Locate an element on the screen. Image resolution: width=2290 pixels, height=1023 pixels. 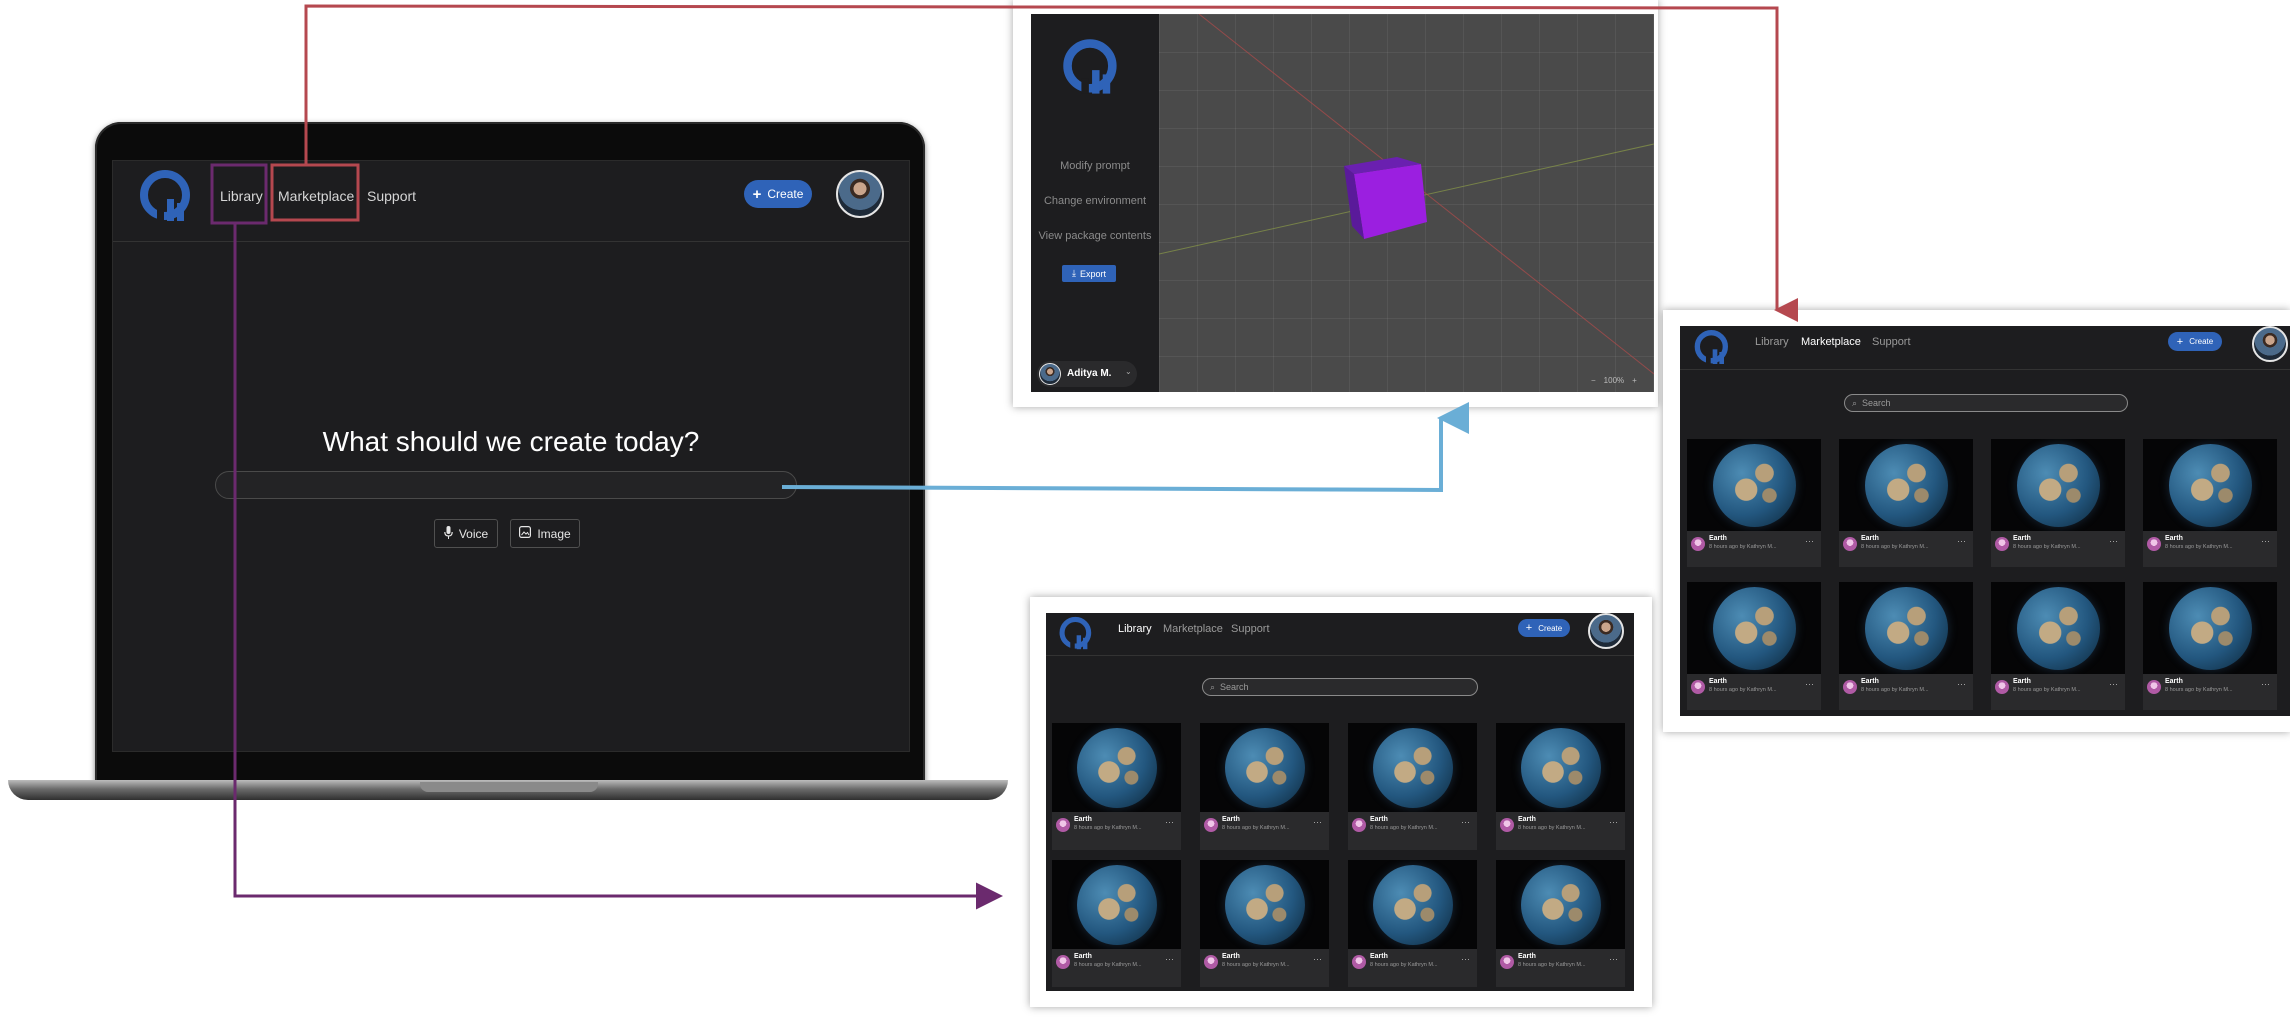
nav-marketplace: Marketplace is located at coordinates (316, 196).